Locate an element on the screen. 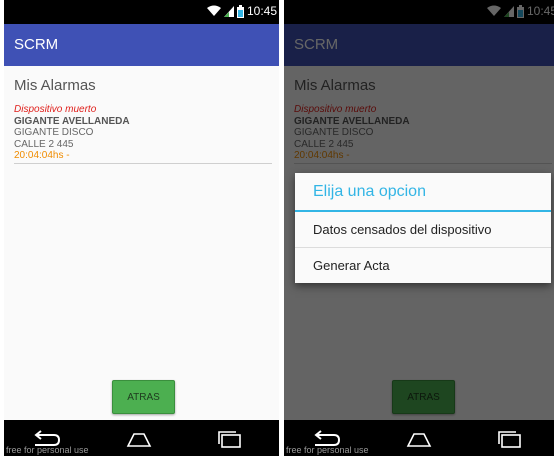  option-sensor-data: Datos censados del dispositivo is located at coordinates (423, 229).